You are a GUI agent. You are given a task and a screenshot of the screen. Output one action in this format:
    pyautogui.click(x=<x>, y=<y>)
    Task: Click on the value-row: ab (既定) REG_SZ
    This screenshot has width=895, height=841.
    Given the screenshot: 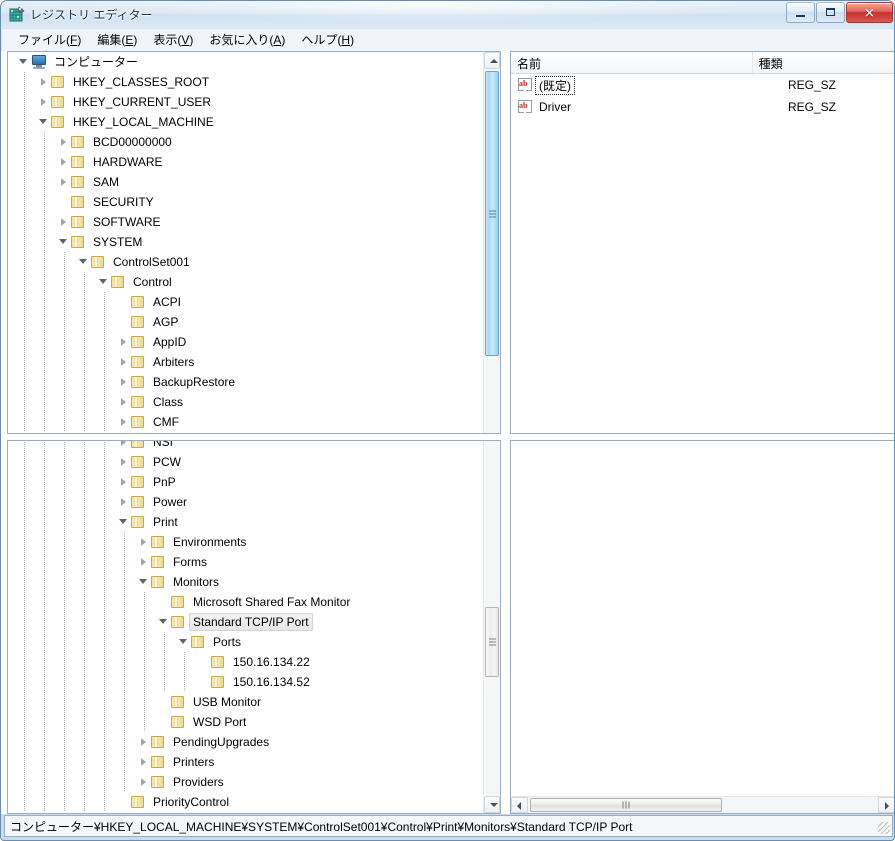 What is the action you would take?
    pyautogui.click(x=702, y=85)
    